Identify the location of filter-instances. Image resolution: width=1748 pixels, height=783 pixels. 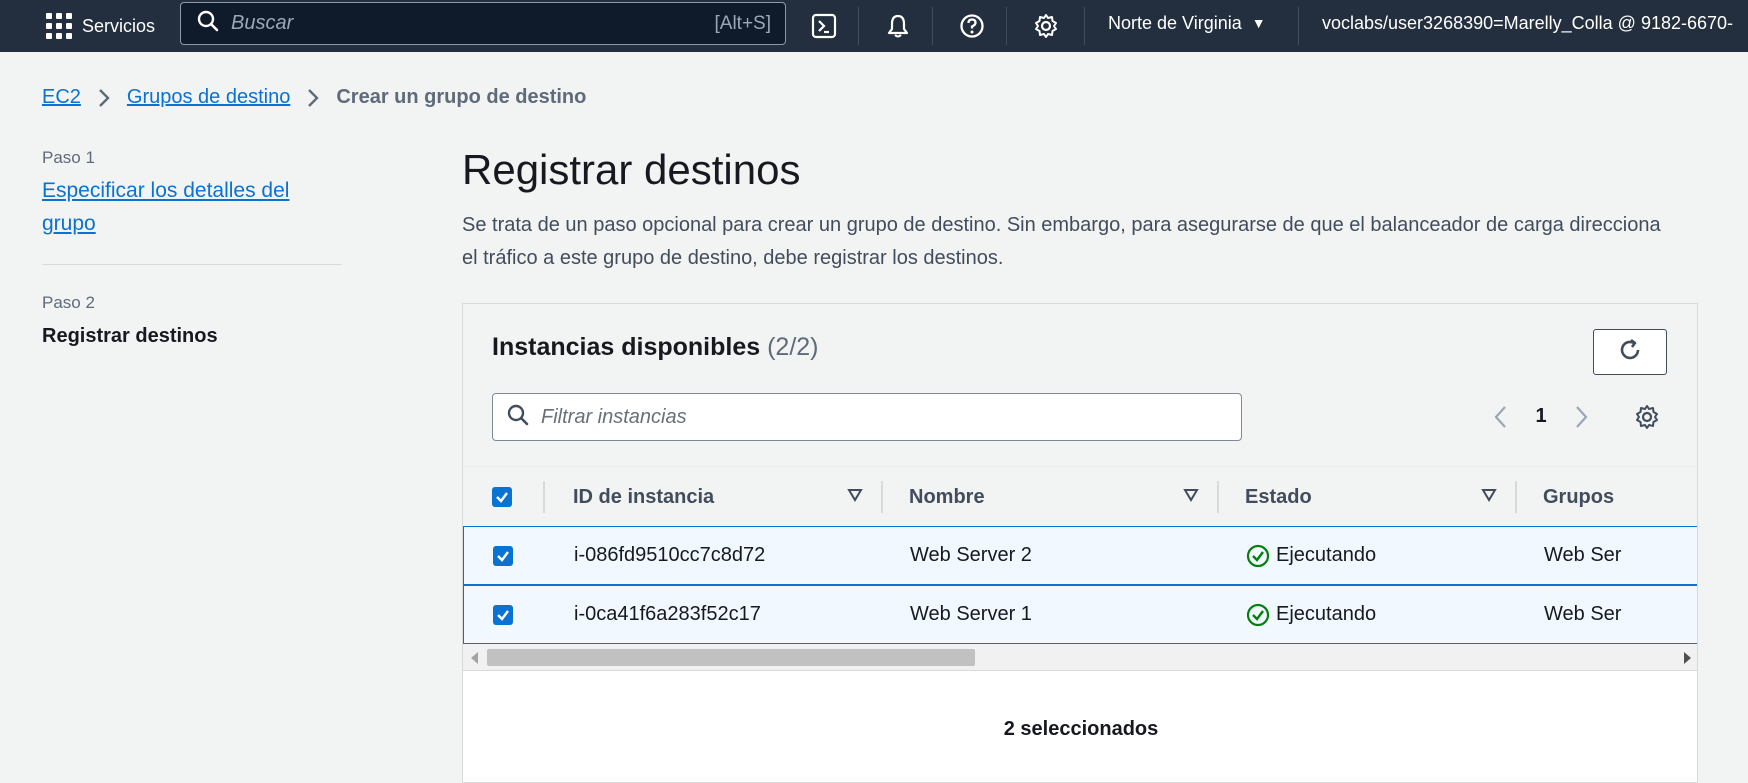
(867, 417).